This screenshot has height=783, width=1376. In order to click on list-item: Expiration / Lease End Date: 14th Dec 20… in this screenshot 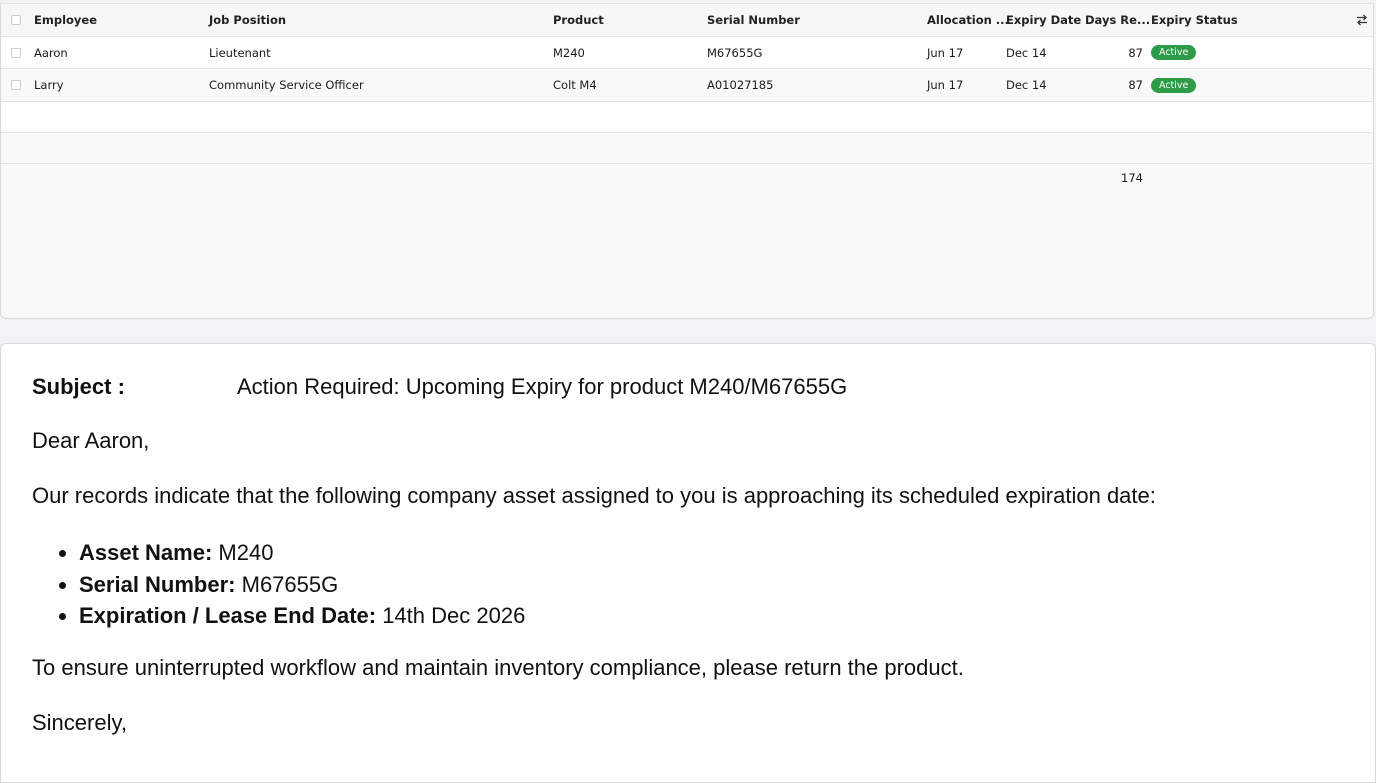, I will do `click(302, 616)`.